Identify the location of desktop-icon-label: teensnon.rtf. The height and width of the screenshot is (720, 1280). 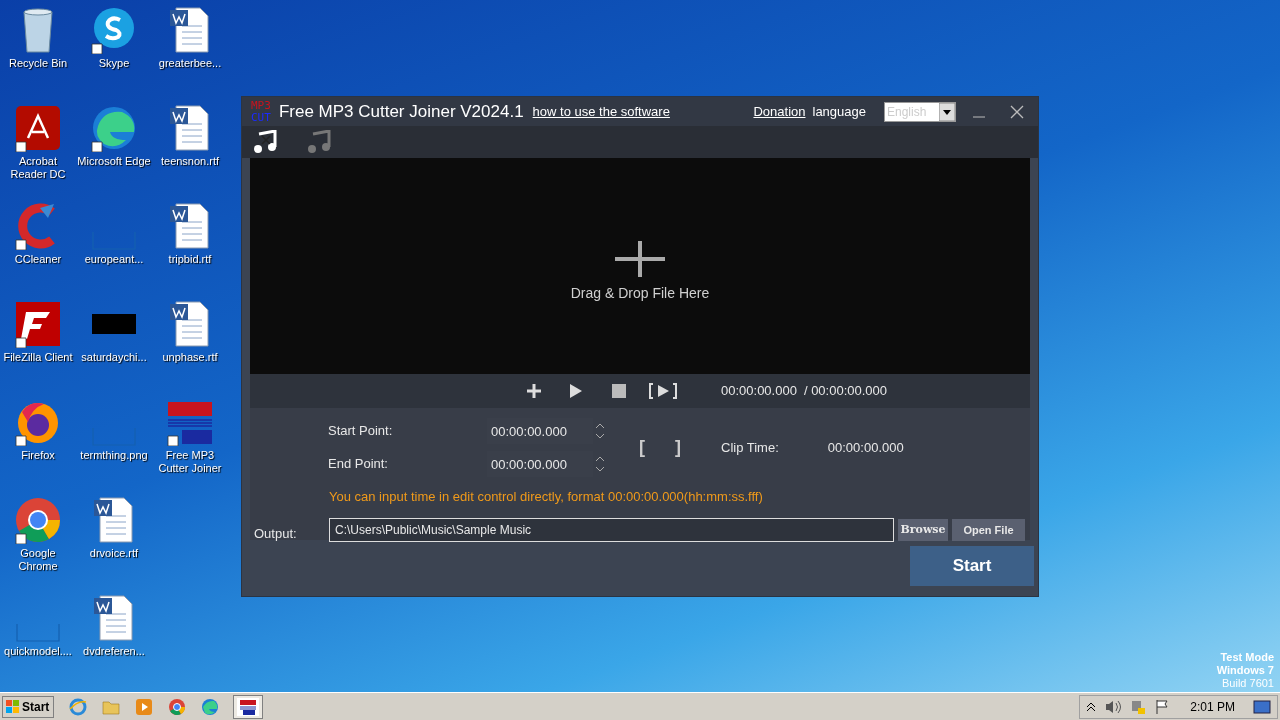
(190, 161).